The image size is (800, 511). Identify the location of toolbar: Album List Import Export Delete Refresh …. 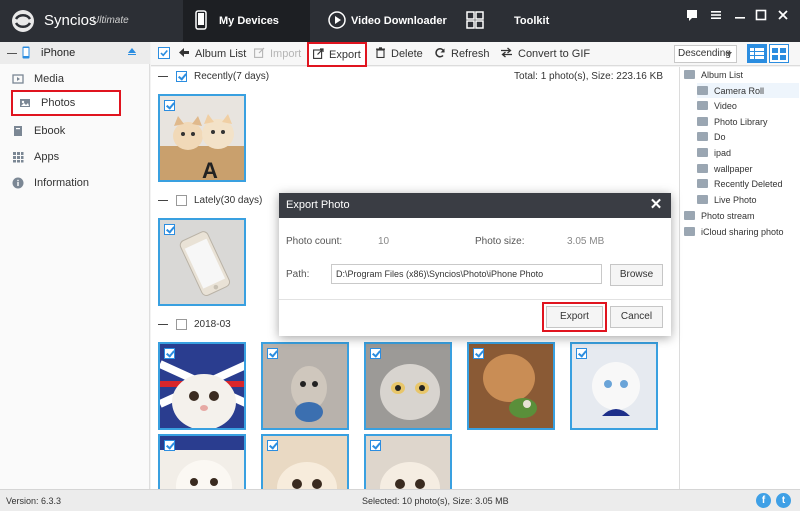
(475, 54).